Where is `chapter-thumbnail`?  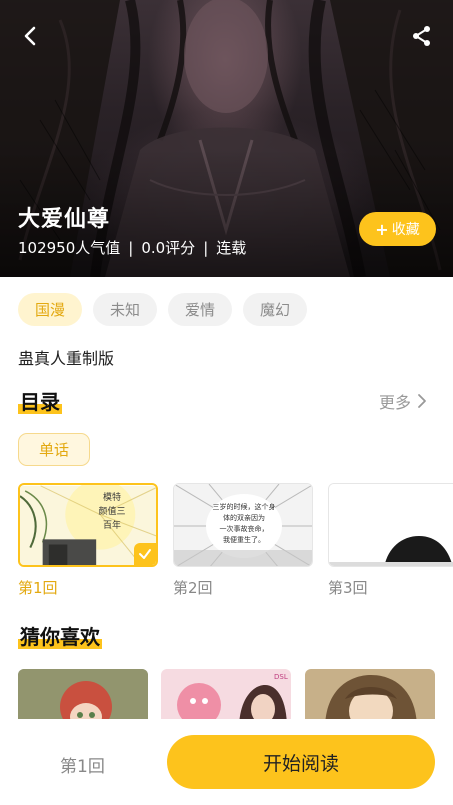
chapter-thumbnail is located at coordinates (390, 525).